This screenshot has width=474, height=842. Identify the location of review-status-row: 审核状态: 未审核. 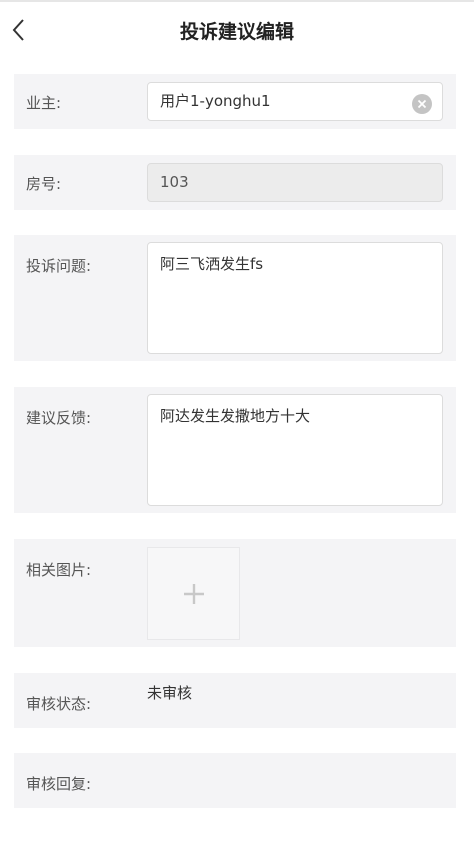
(235, 700).